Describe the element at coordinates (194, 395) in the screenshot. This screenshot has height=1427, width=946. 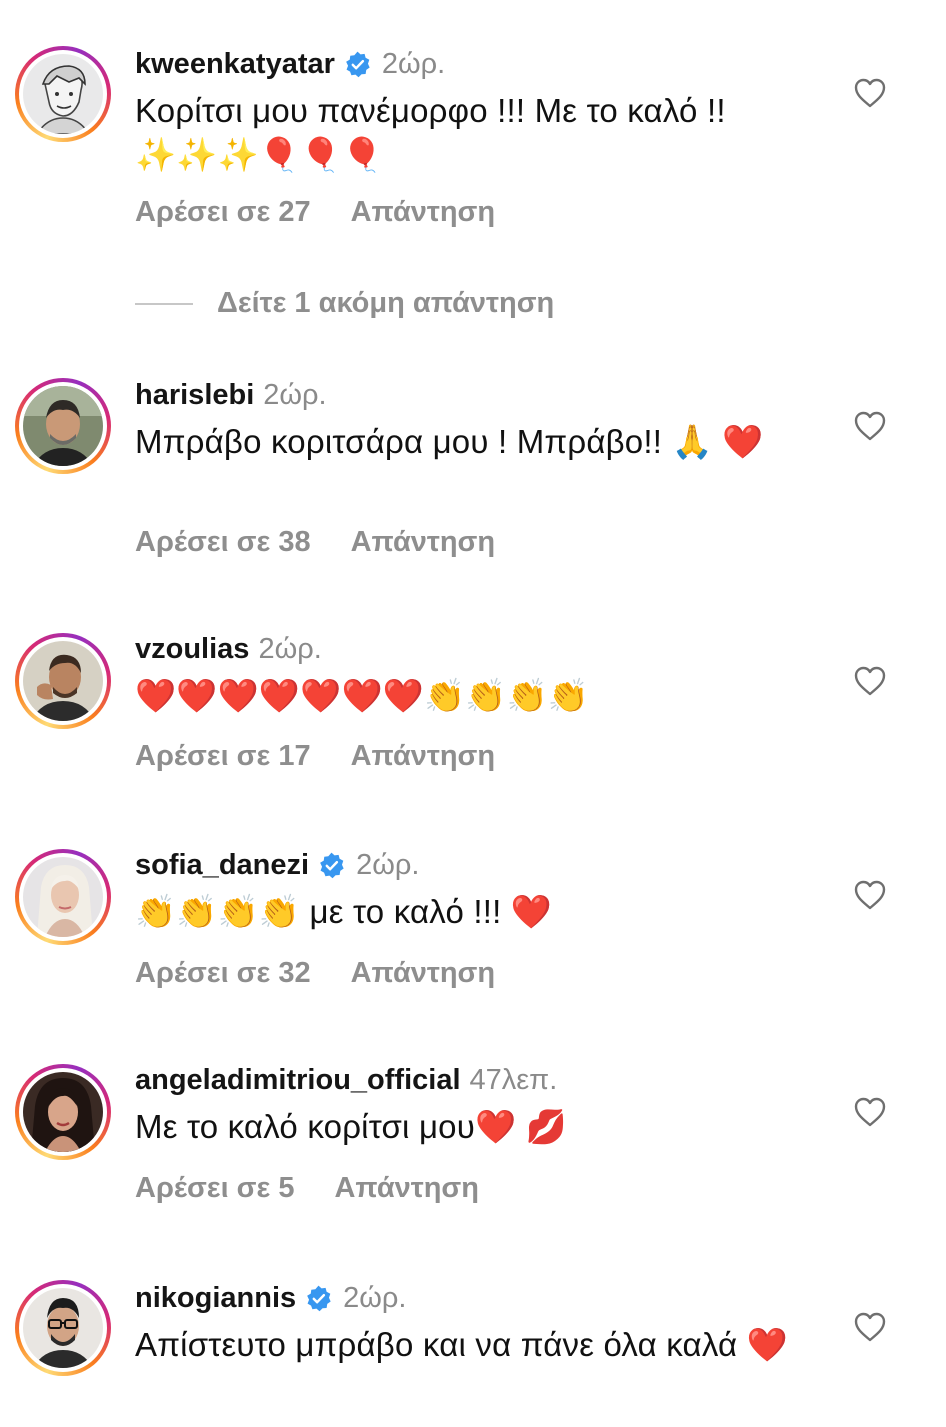
I see `username: harislebi` at that location.